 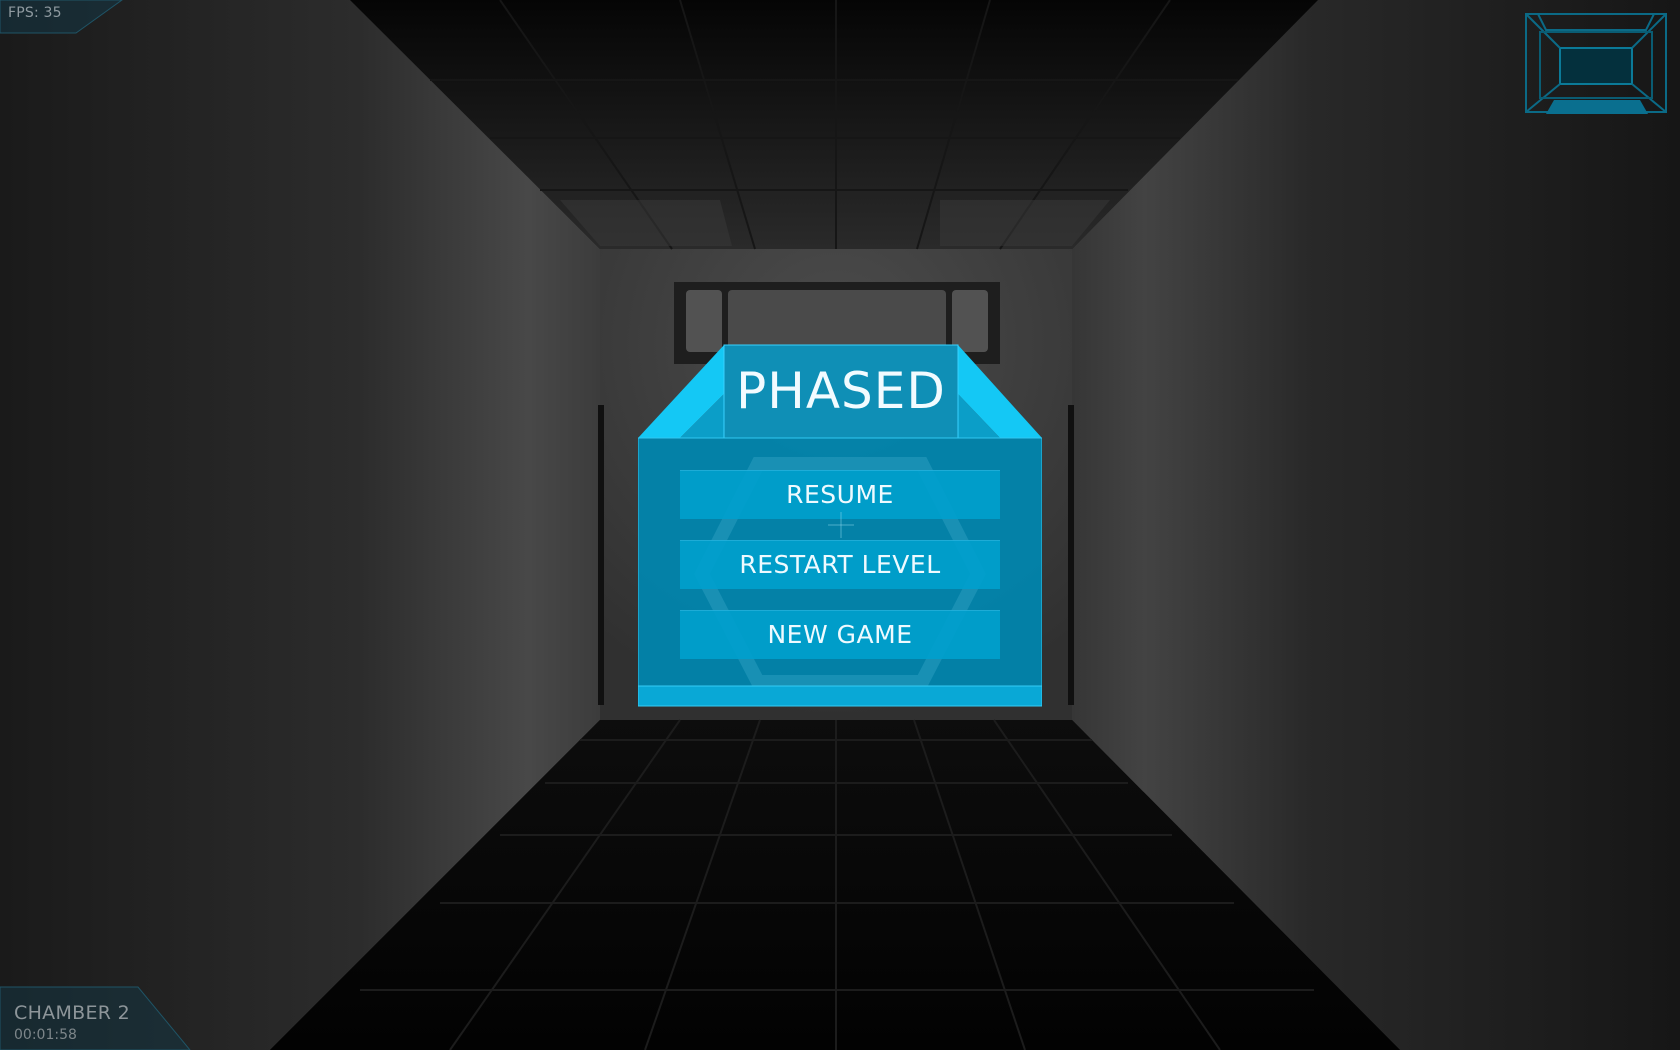 What do you see at coordinates (1596, 63) in the screenshot?
I see `box-outline-icon` at bounding box center [1596, 63].